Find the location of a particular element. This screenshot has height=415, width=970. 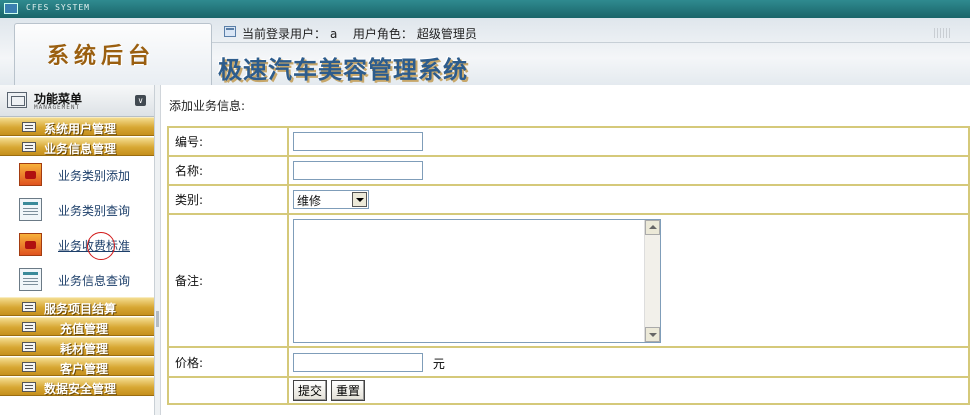

sidebar-group-customers: 客户管理 is located at coordinates (77, 366).